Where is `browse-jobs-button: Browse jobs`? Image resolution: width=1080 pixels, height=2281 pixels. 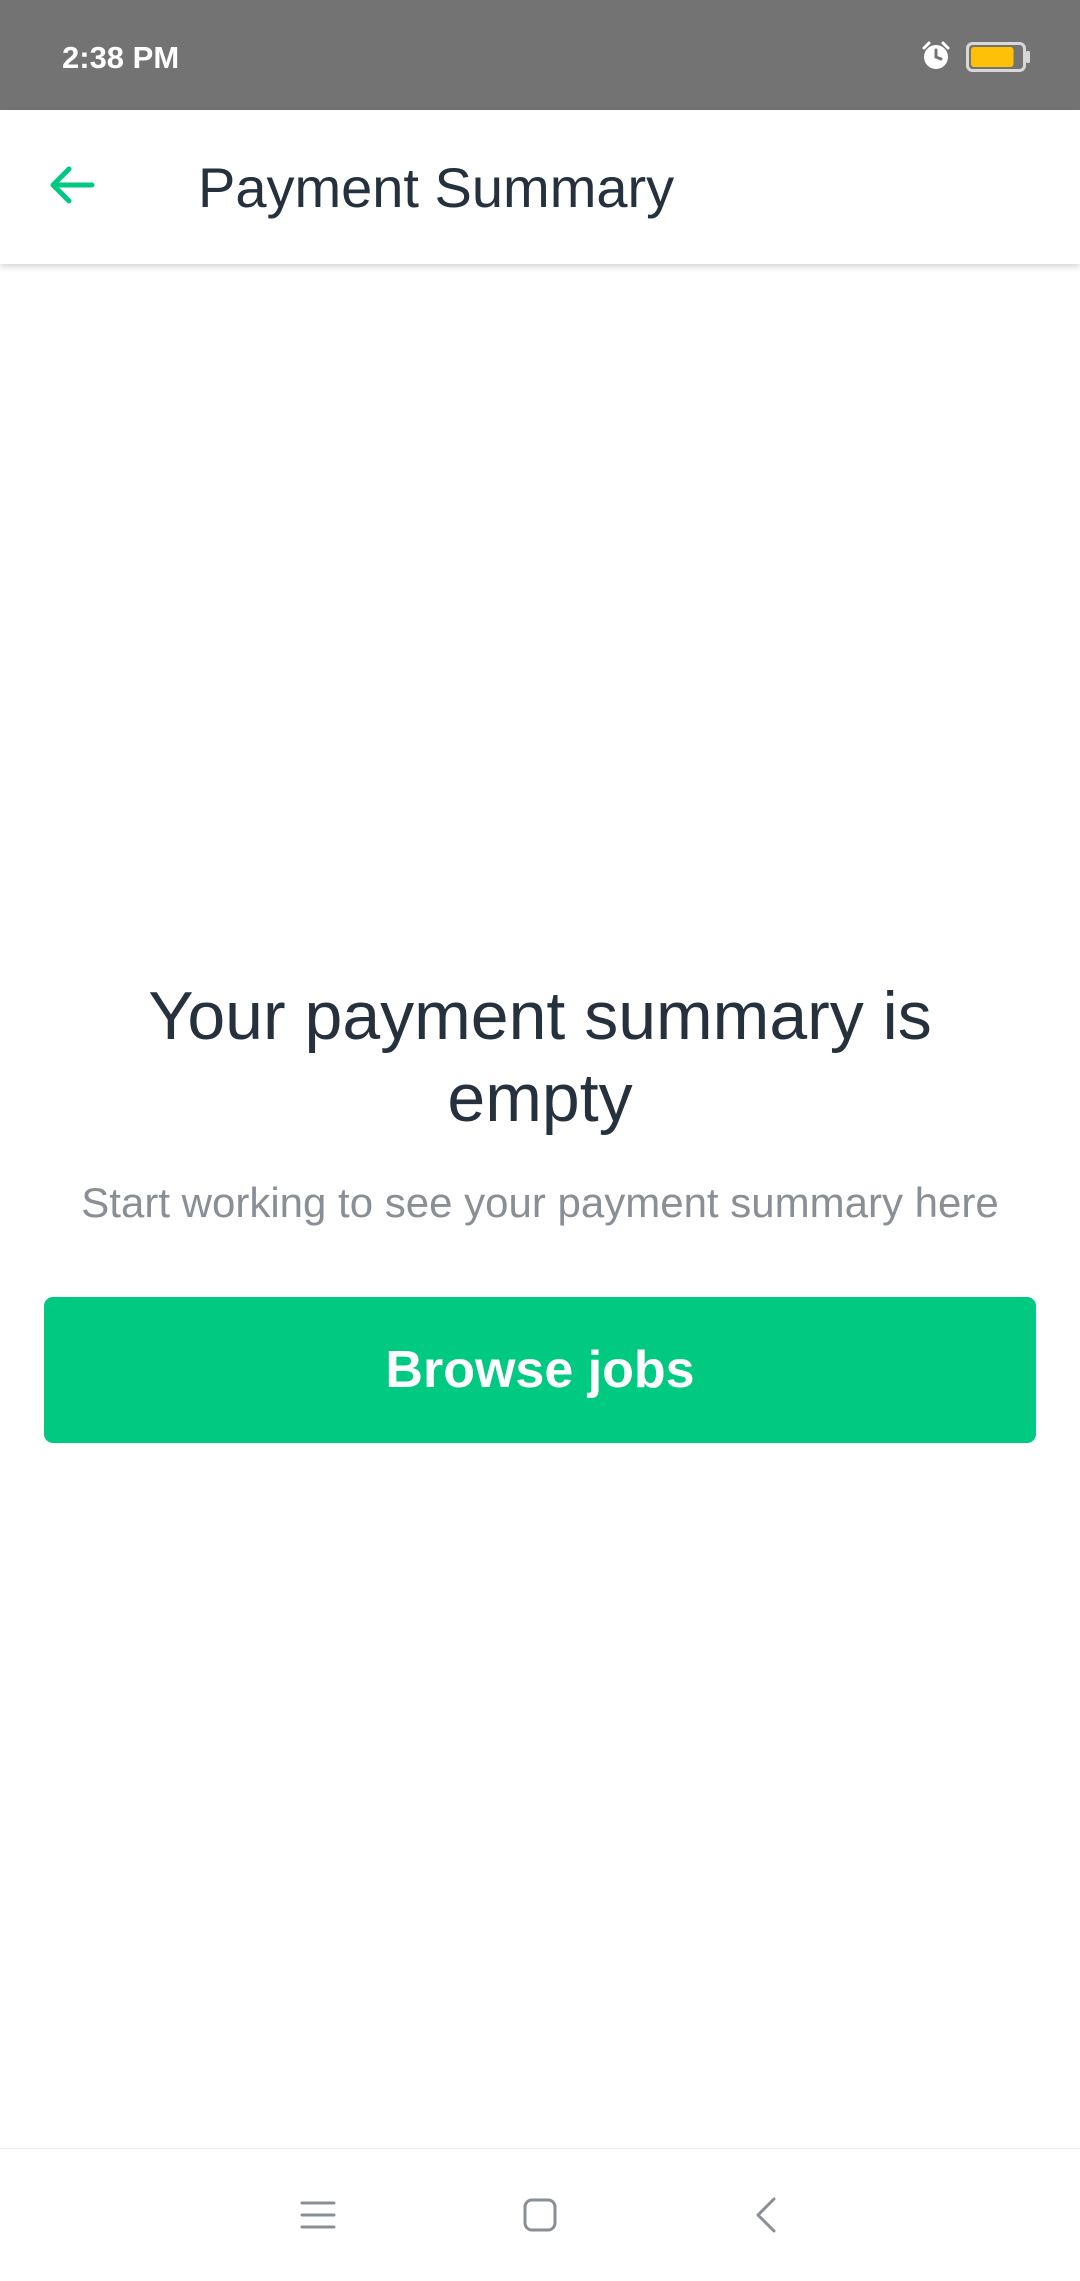 browse-jobs-button: Browse jobs is located at coordinates (540, 1370).